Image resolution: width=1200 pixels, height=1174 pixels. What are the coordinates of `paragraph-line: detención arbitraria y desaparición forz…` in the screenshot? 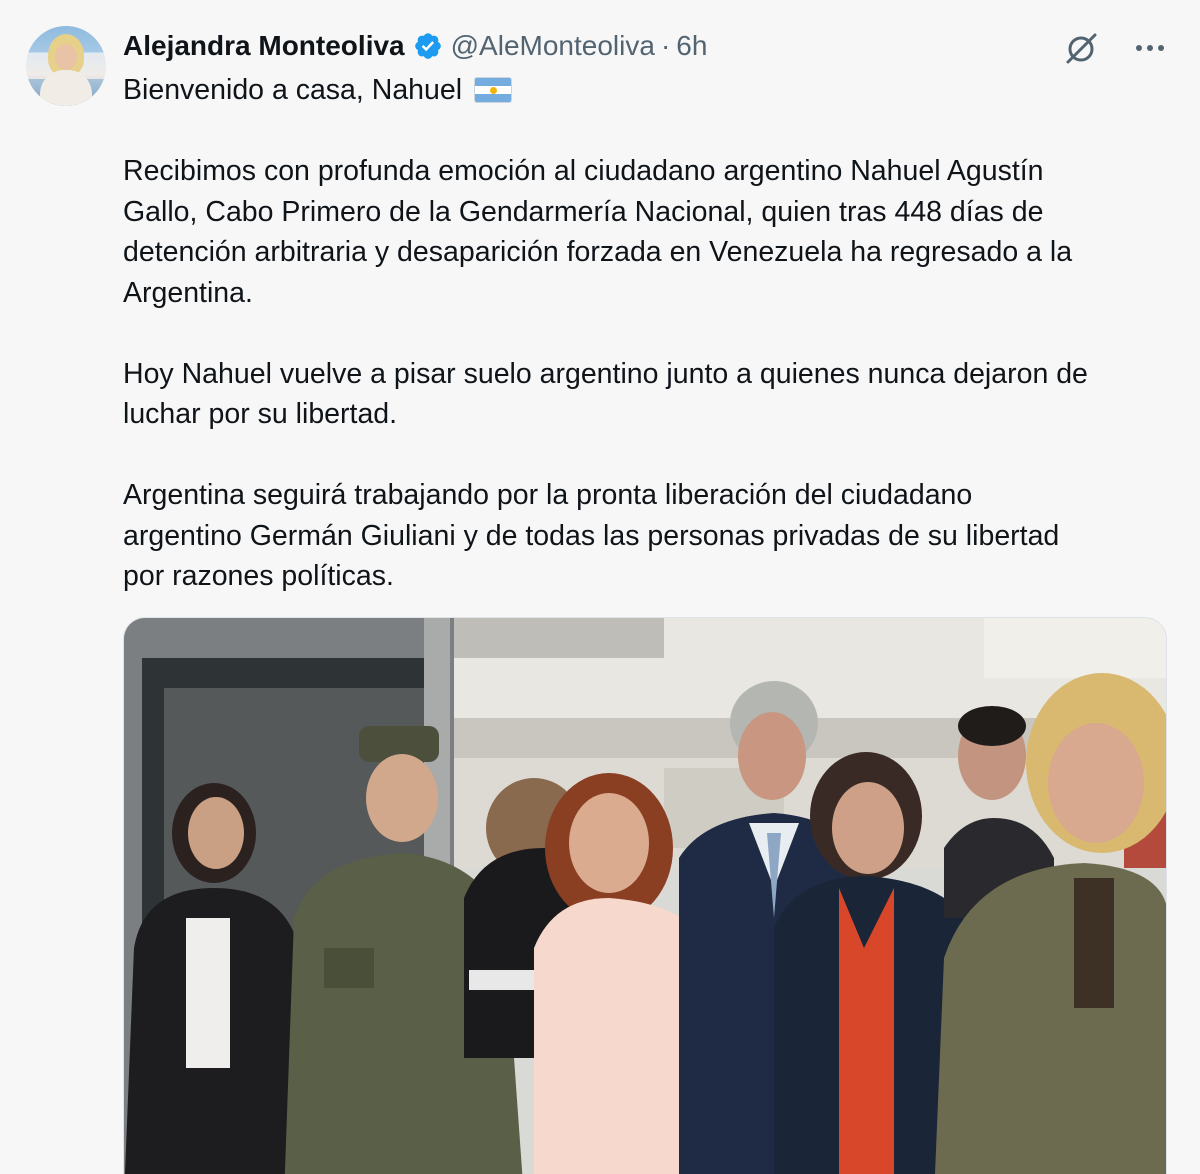 It's located at (598, 252).